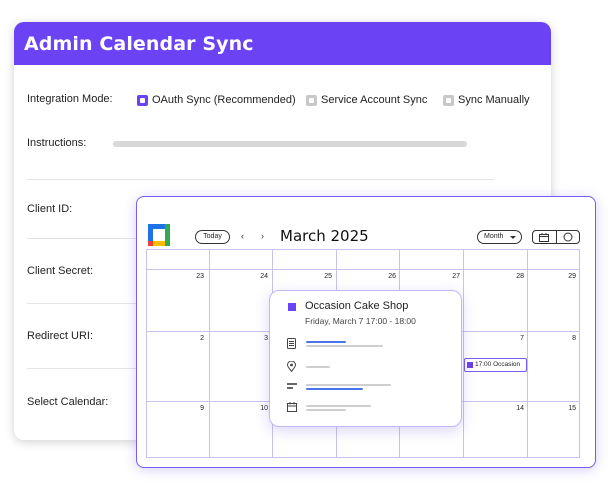 This screenshot has height=500, width=610. Describe the element at coordinates (566, 338) in the screenshot. I see `day-number: 8` at that location.